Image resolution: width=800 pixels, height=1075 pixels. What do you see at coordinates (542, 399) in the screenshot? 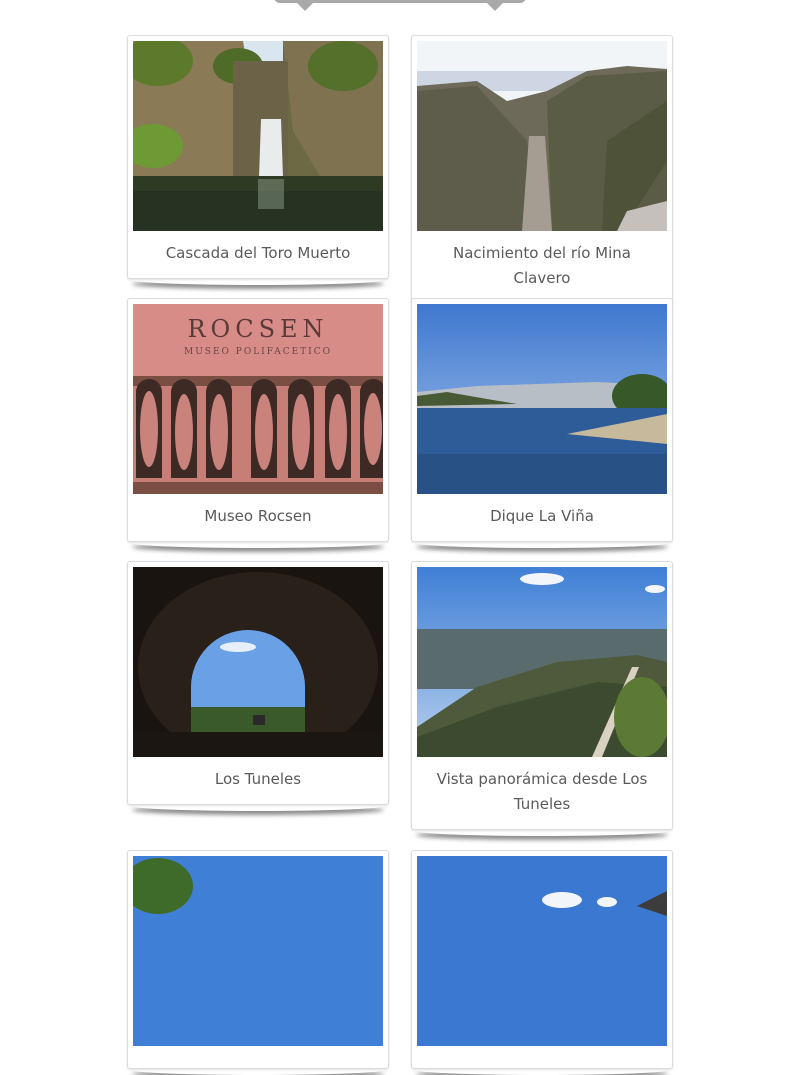
I see `lake-dam-photo` at bounding box center [542, 399].